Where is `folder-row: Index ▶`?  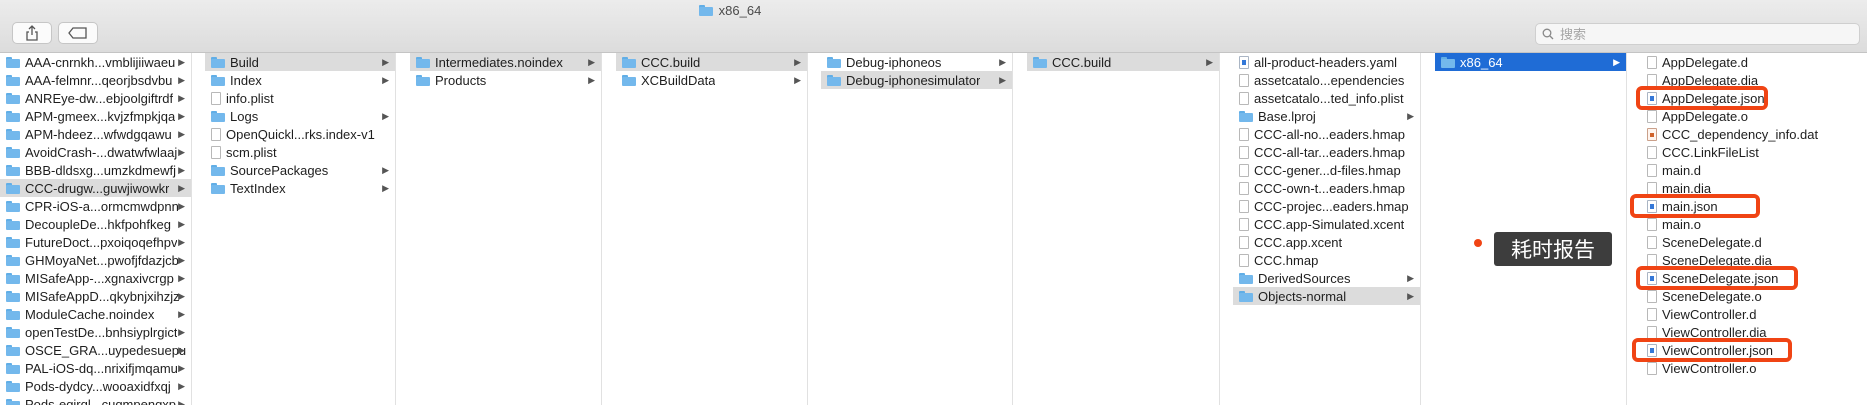 folder-row: Index ▶ is located at coordinates (300, 80).